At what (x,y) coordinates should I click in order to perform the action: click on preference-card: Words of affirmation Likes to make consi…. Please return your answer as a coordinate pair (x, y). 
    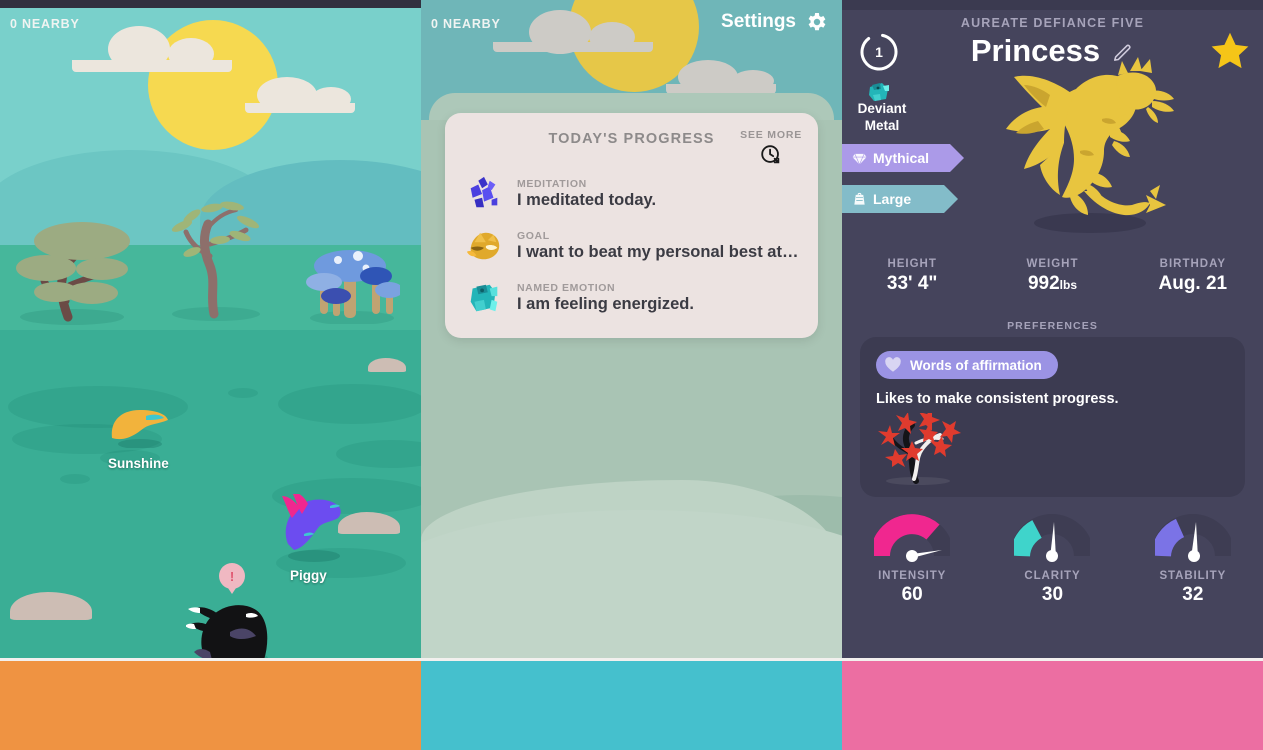
    Looking at the image, I should click on (1052, 417).